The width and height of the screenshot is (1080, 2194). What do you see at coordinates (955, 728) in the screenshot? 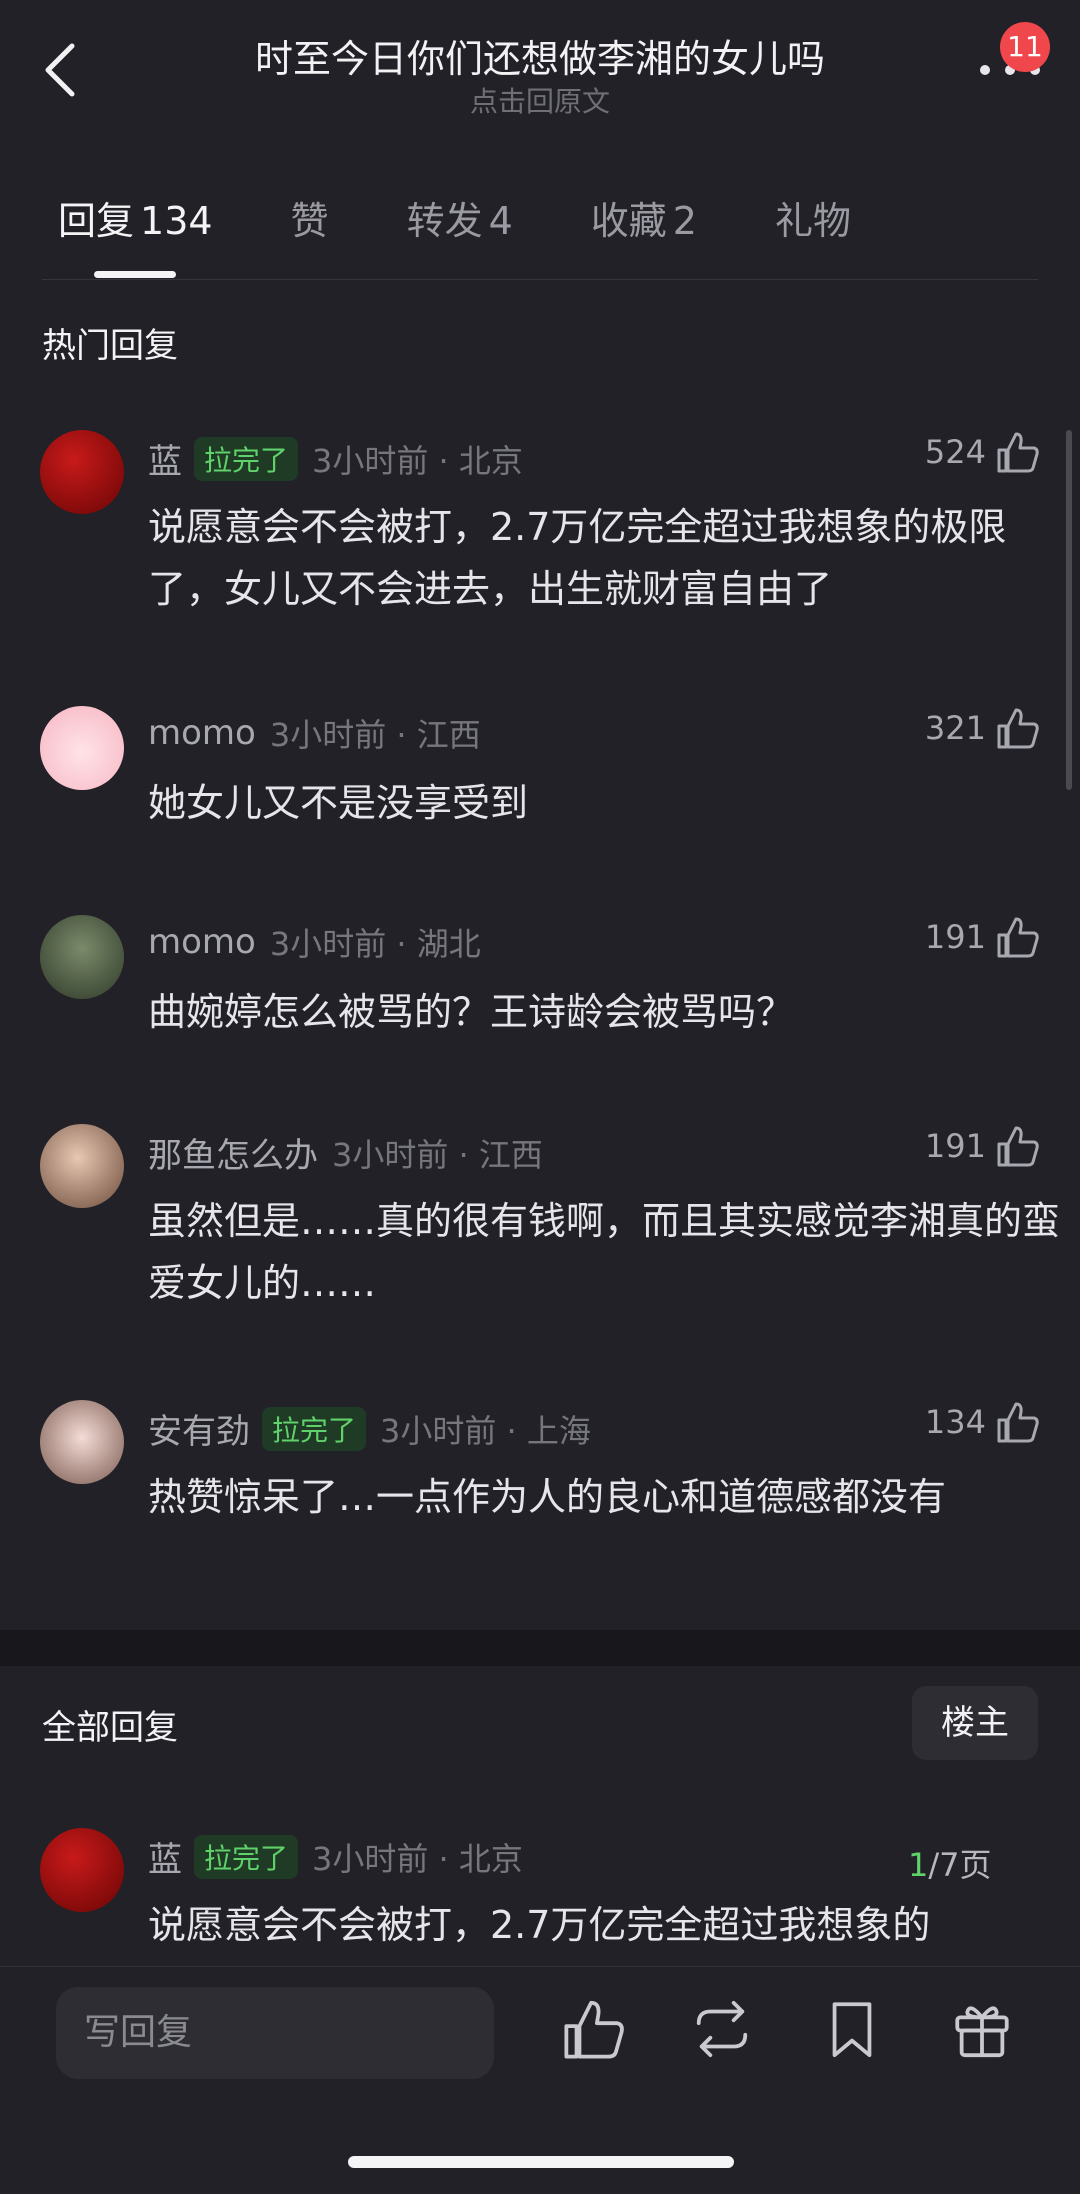
I see `like-count: 321` at bounding box center [955, 728].